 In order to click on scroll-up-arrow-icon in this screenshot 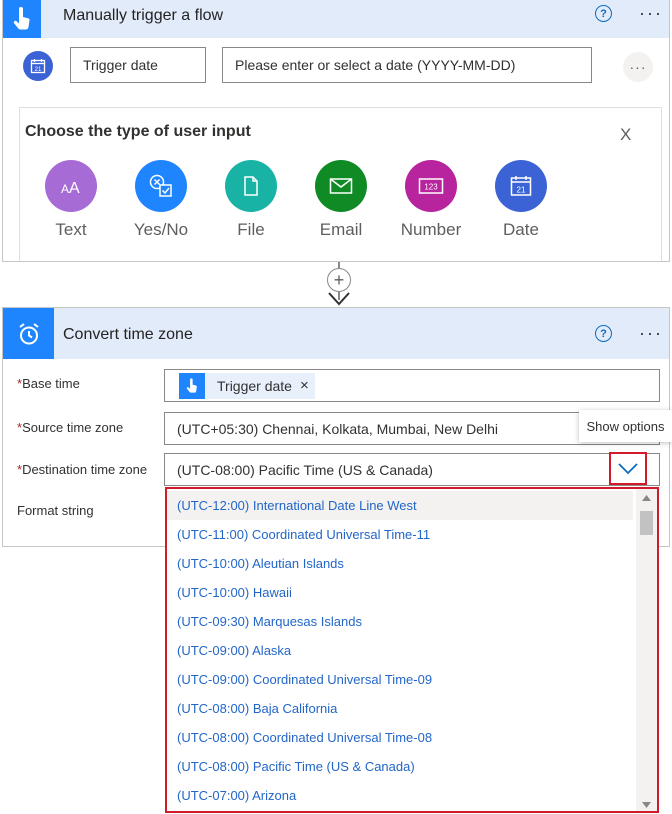, I will do `click(646, 498)`.